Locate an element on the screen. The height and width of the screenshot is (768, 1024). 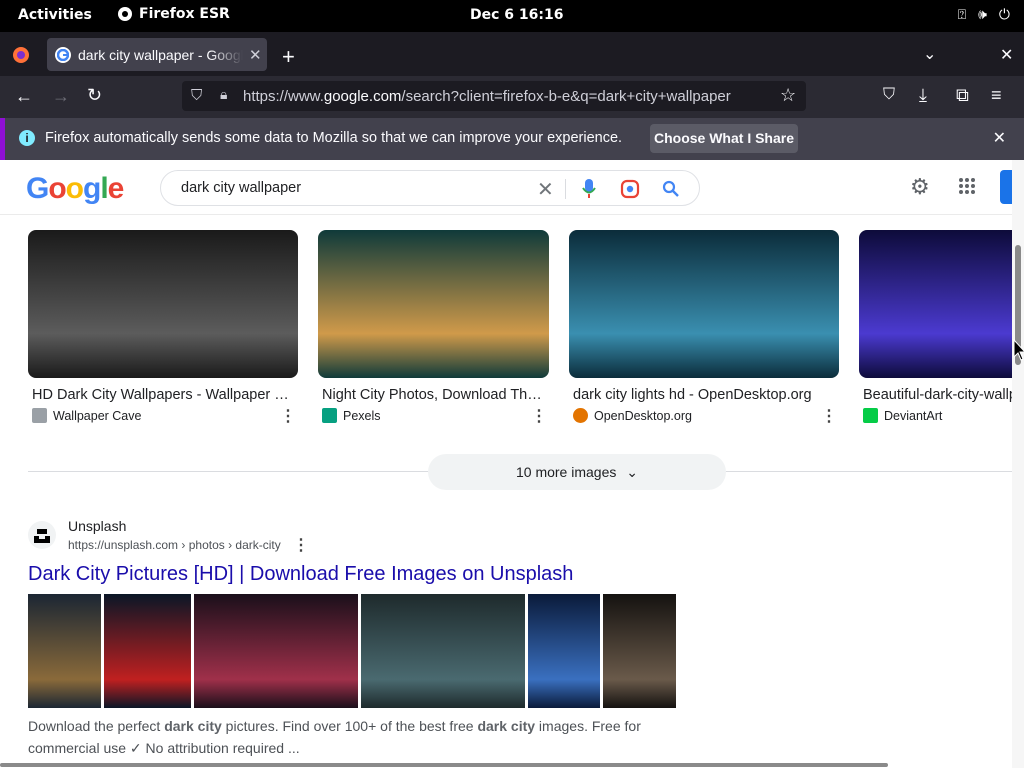
search-submit-icon is located at coordinates (671, 189).